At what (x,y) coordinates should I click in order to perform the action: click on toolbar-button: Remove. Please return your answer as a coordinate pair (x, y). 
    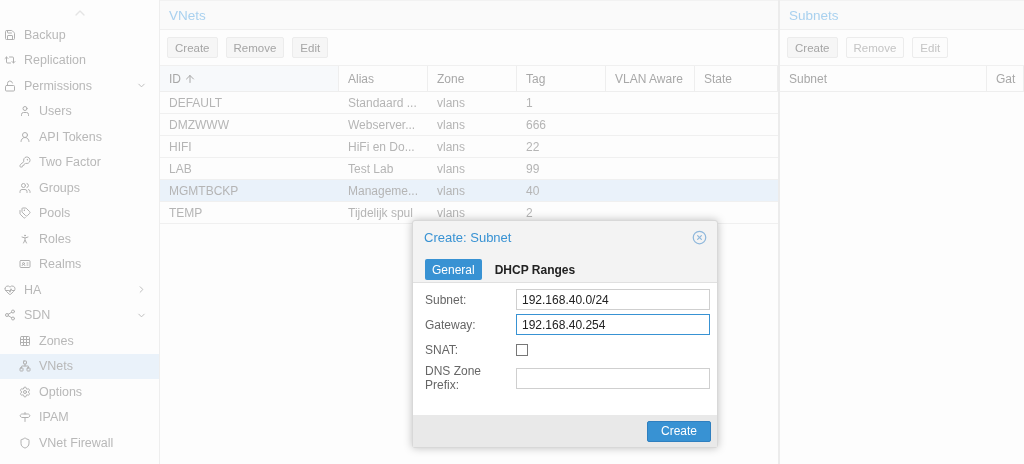
    Looking at the image, I should click on (255, 47).